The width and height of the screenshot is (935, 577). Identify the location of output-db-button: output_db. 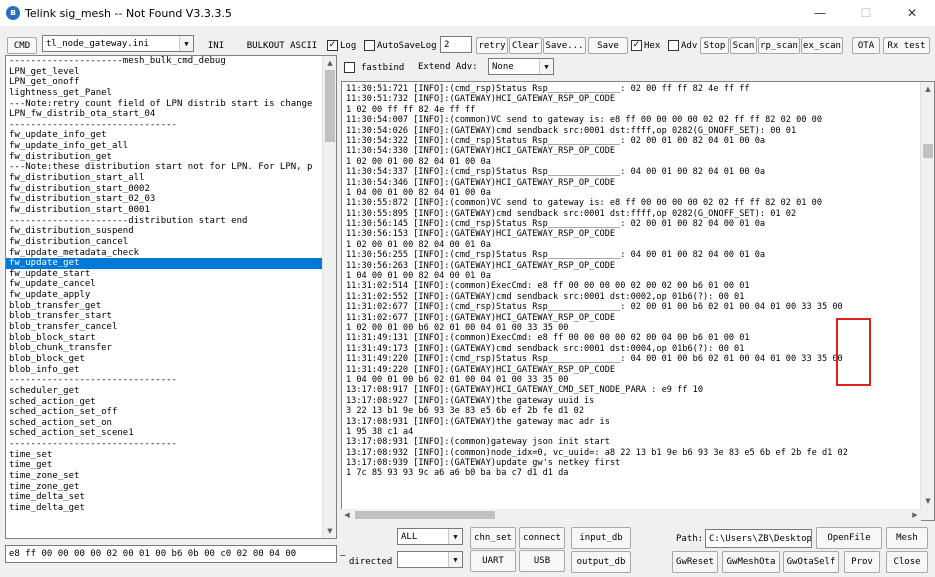
(601, 562).